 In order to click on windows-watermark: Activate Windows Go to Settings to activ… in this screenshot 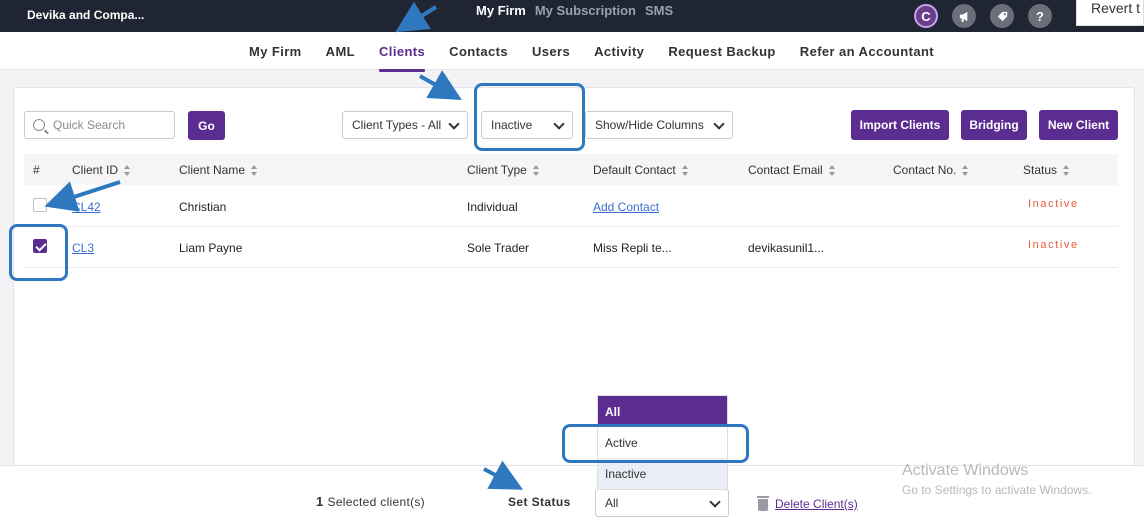, I will do `click(997, 479)`.